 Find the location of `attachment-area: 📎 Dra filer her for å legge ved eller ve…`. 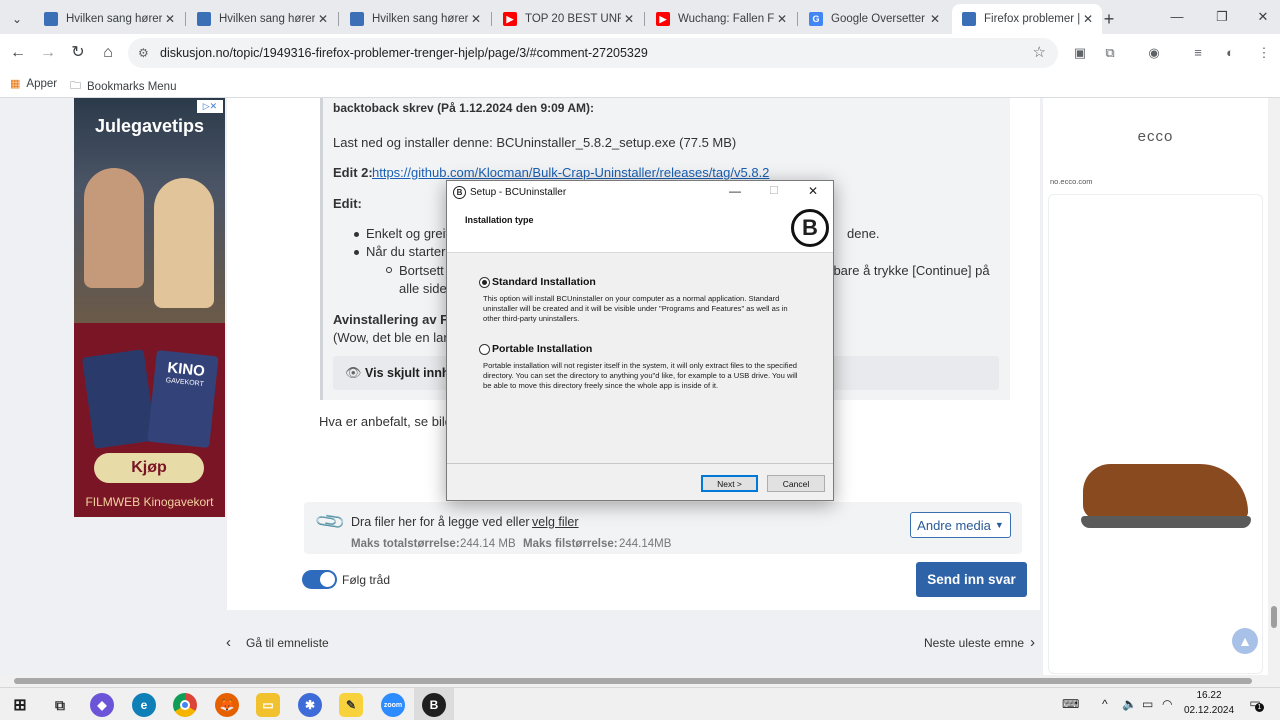

attachment-area: 📎 Dra filer her for å legge ved eller ve… is located at coordinates (663, 528).